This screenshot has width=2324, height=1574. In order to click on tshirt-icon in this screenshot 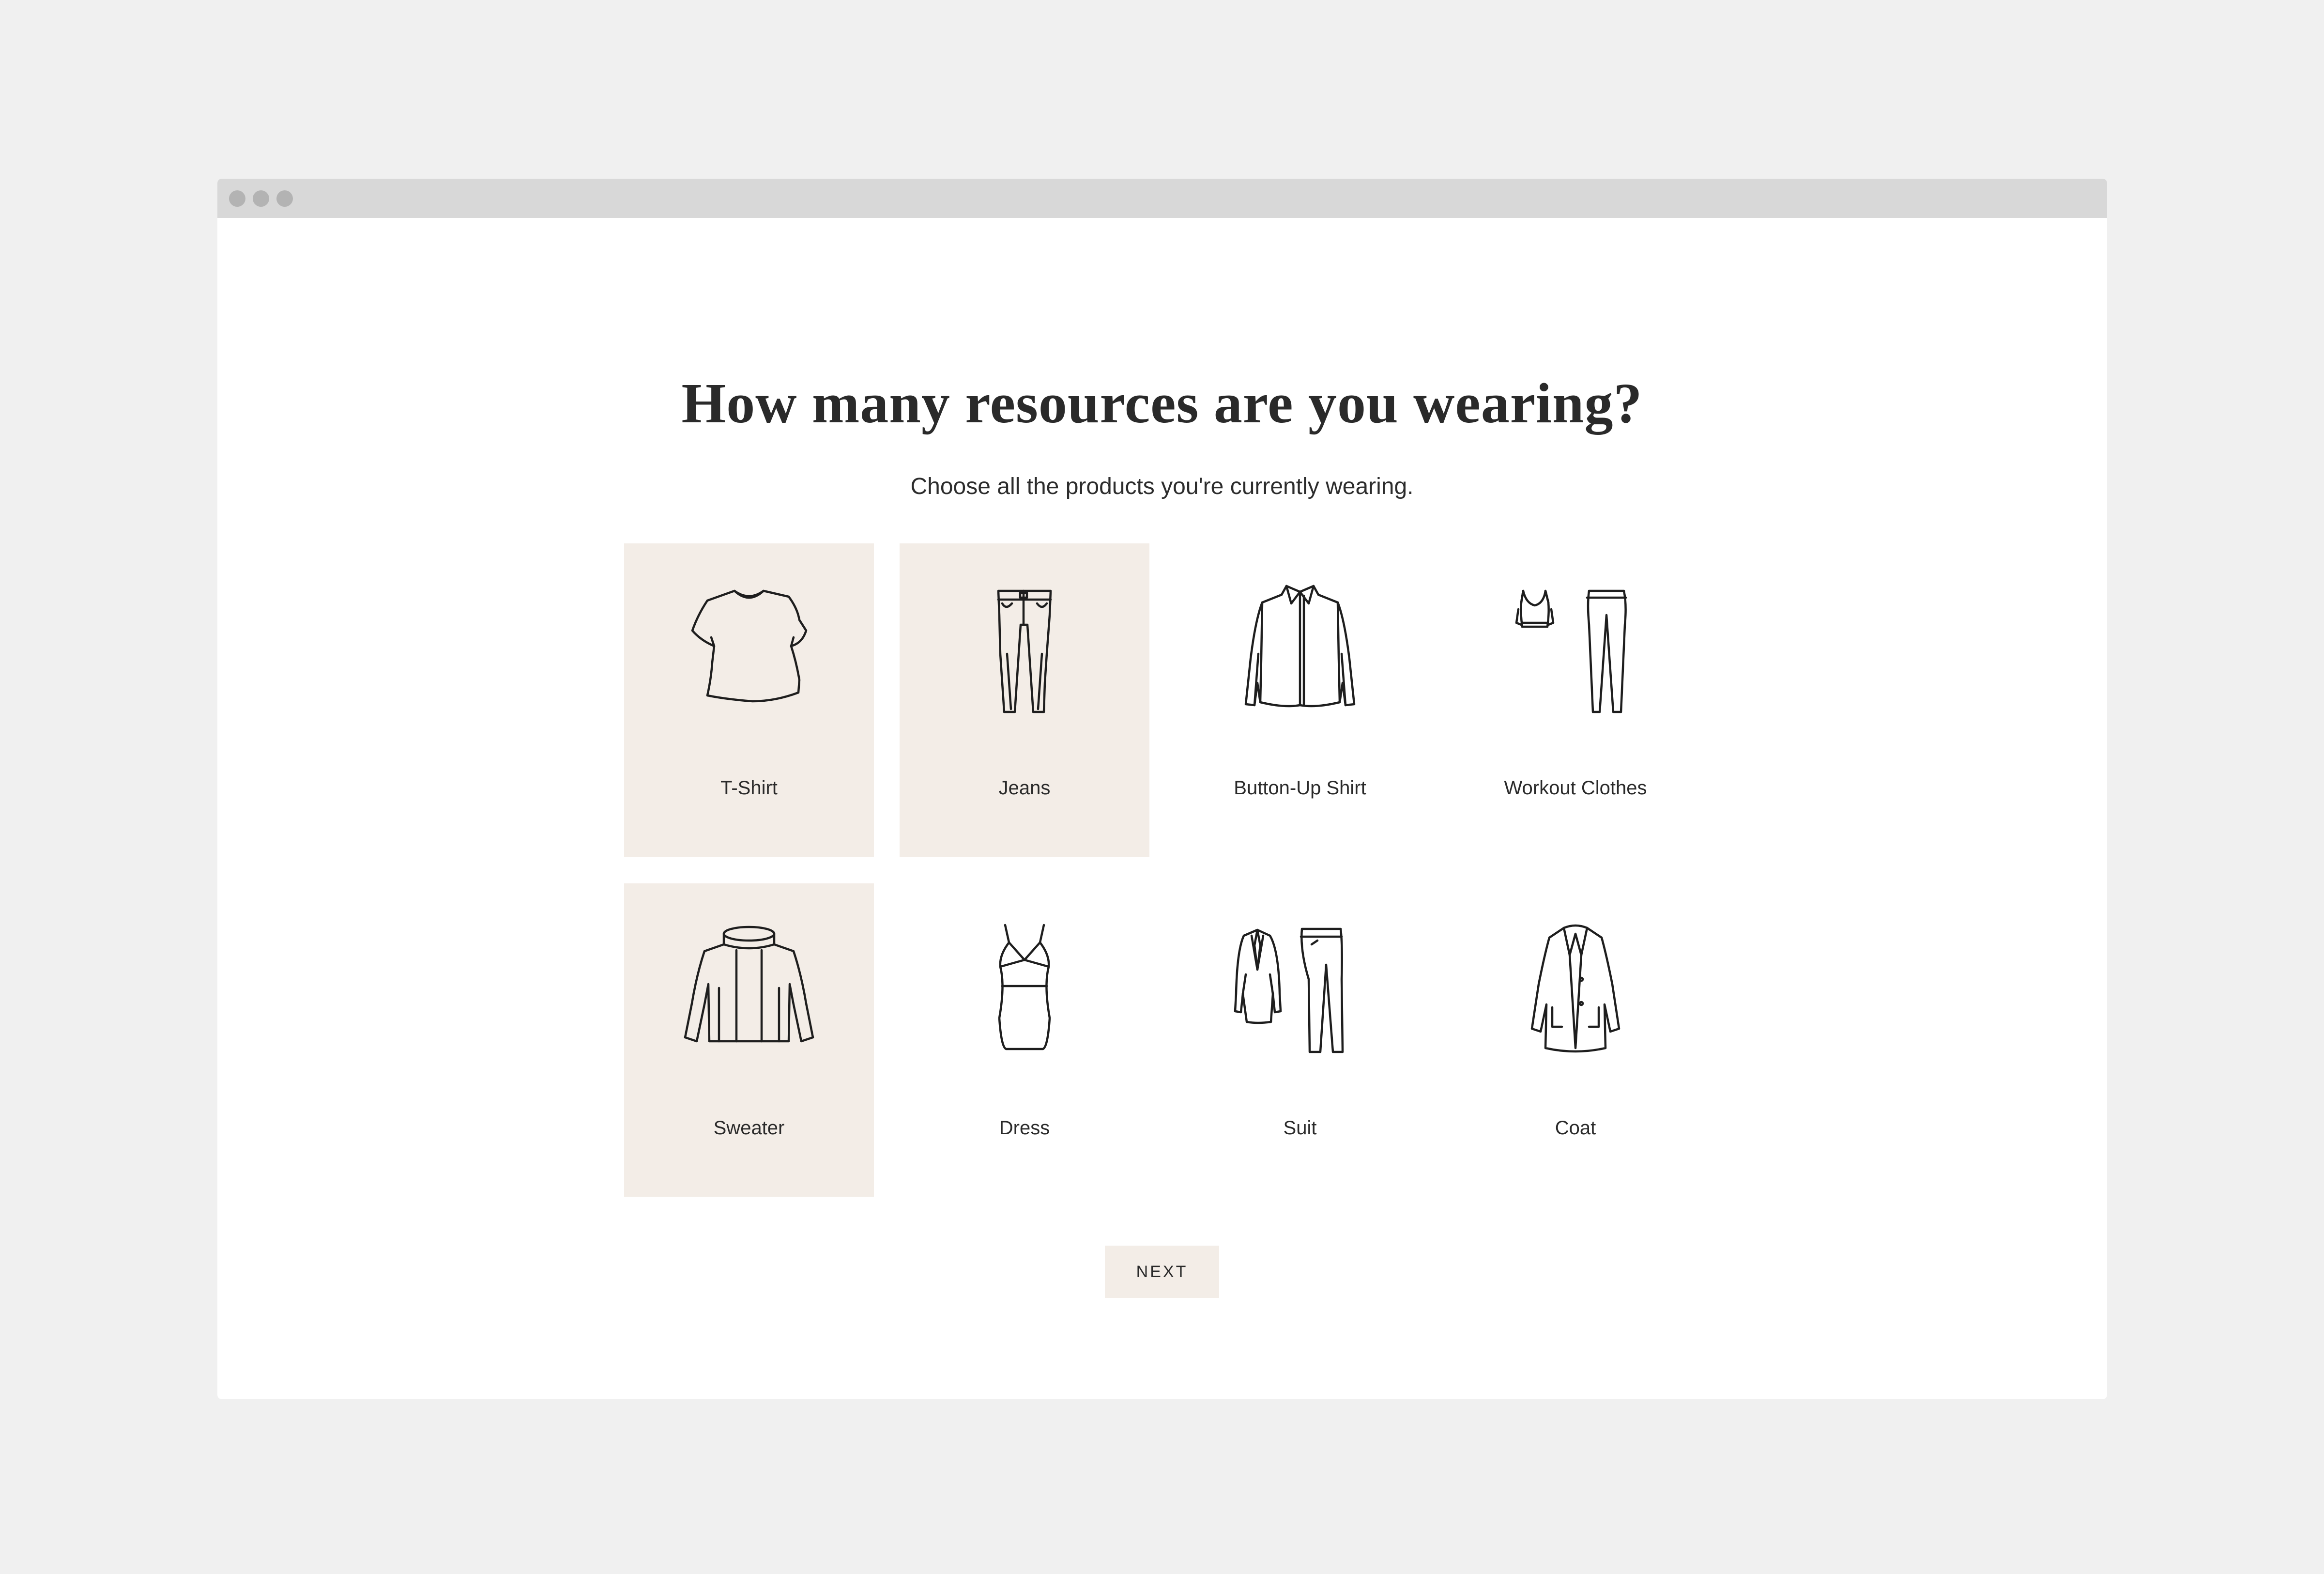, I will do `click(749, 651)`.